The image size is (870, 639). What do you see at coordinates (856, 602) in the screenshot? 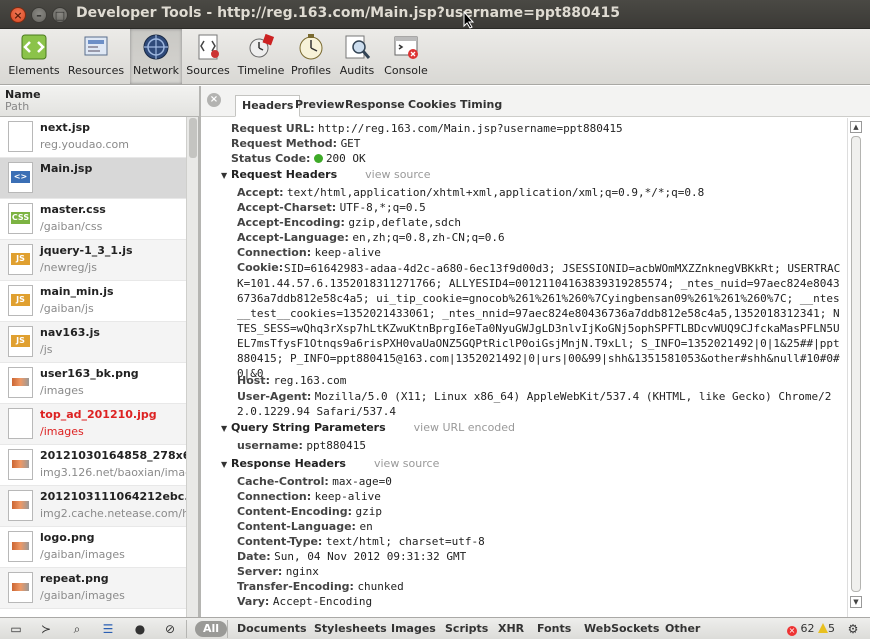
I see `scroll-down-icon: ▼` at bounding box center [856, 602].